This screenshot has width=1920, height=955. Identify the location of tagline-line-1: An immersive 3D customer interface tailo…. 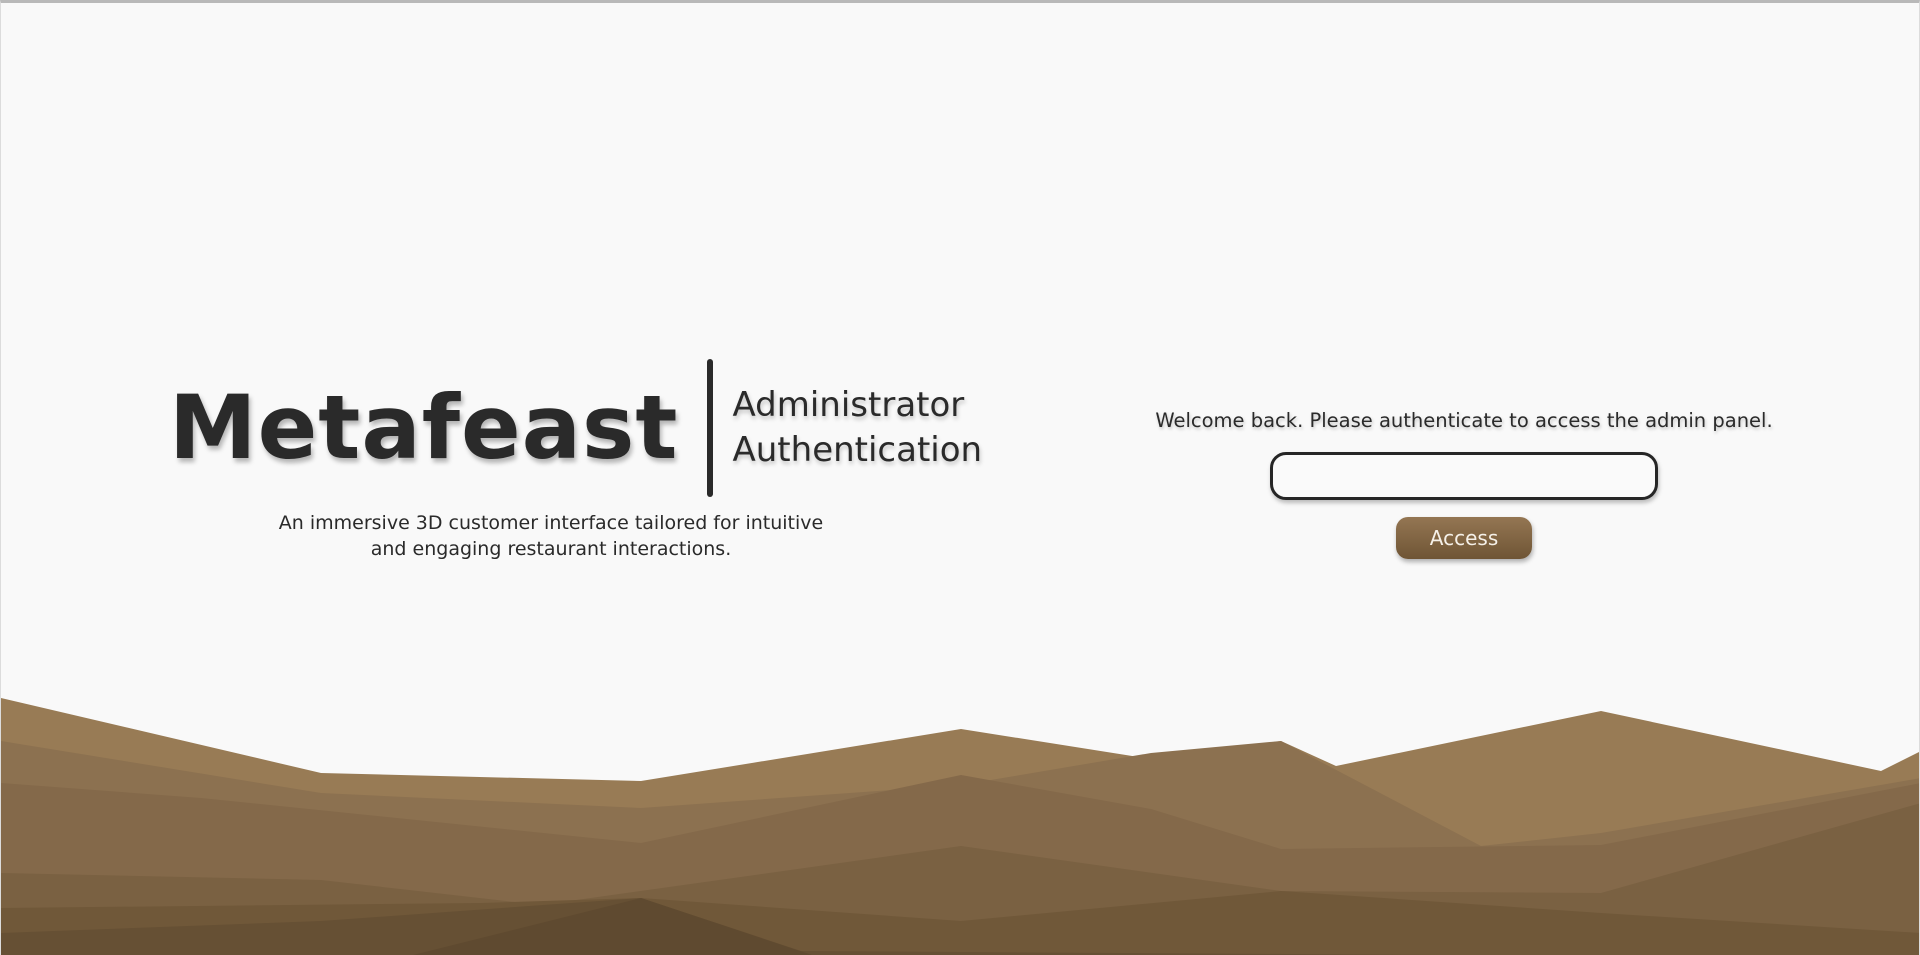
(551, 523).